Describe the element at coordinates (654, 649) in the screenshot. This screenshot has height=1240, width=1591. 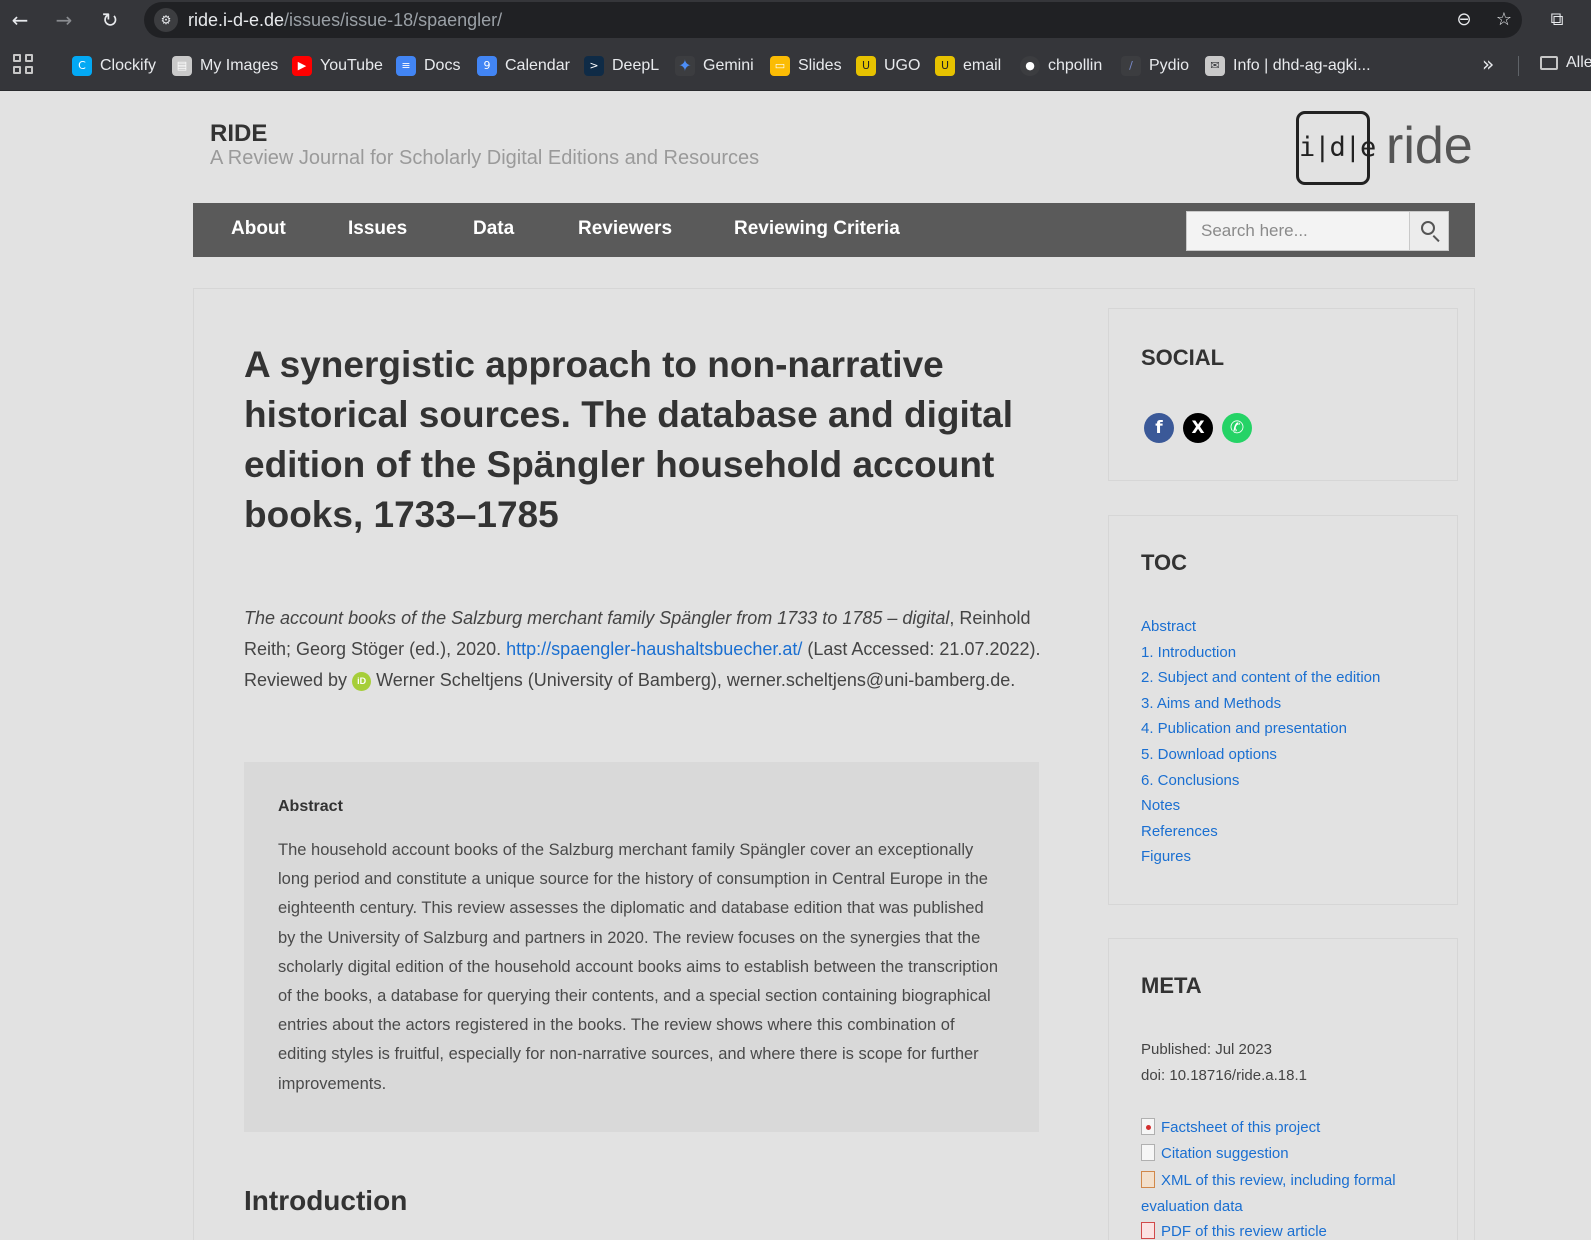
I see `resource-link: http://spaengler-haushaltsbuecher.at/` at that location.